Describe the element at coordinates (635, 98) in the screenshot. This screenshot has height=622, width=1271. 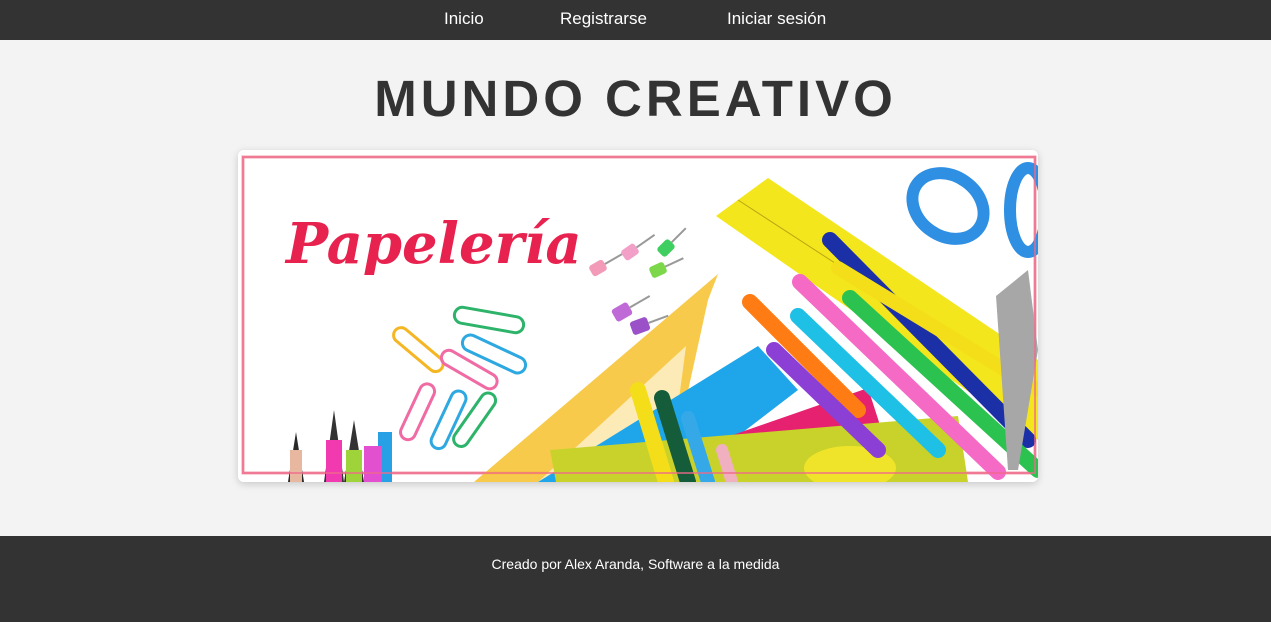
I see `page-title: MUNDO CREATIVO` at that location.